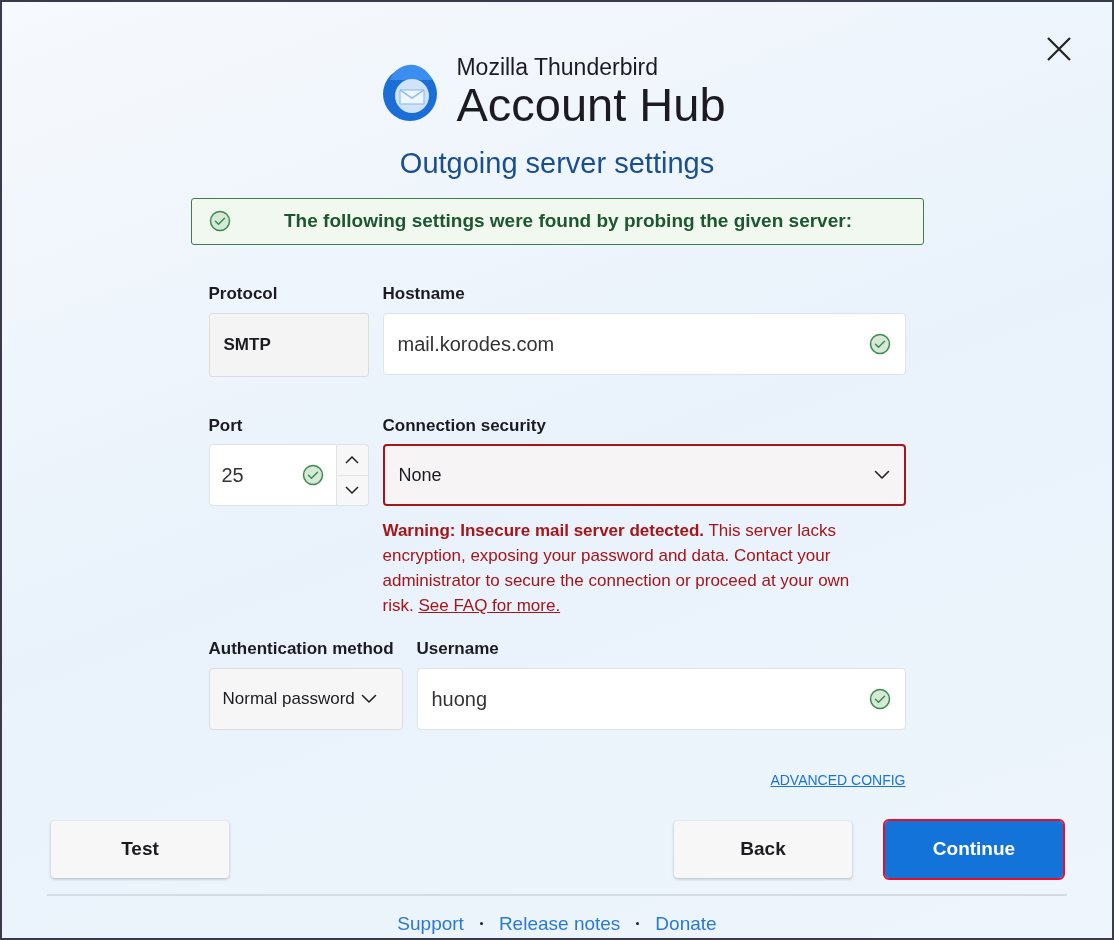 The height and width of the screenshot is (940, 1114). Describe the element at coordinates (557, 163) in the screenshot. I see `page-title: Outgoing server settings` at that location.